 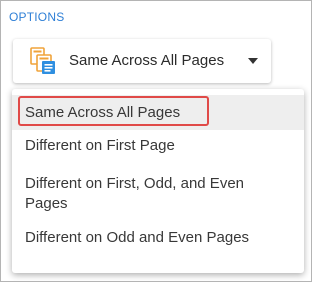 What do you see at coordinates (37, 17) in the screenshot?
I see `options-heading: OPTIONS` at bounding box center [37, 17].